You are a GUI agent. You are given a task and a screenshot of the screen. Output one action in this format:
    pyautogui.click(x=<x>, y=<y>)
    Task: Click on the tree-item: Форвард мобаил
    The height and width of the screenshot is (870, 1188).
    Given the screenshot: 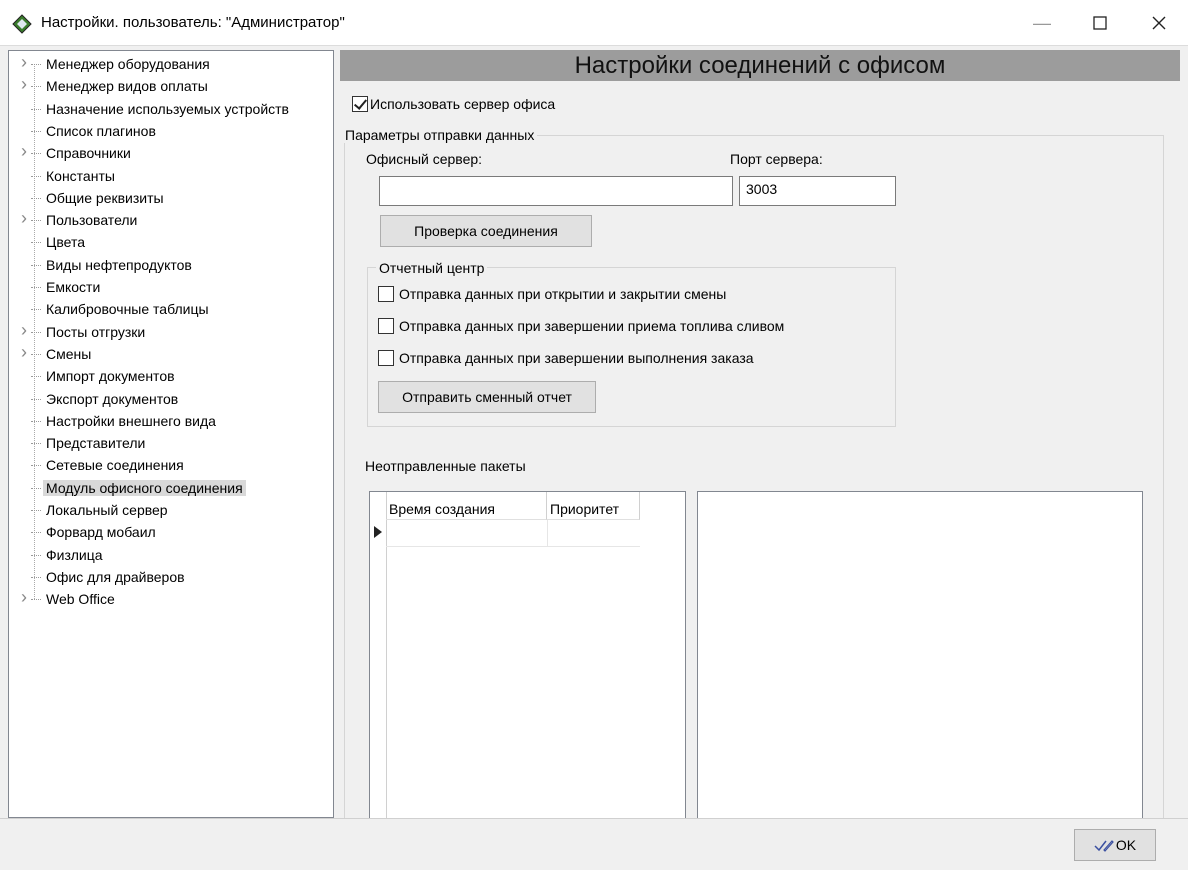 What is the action you would take?
    pyautogui.click(x=171, y=533)
    